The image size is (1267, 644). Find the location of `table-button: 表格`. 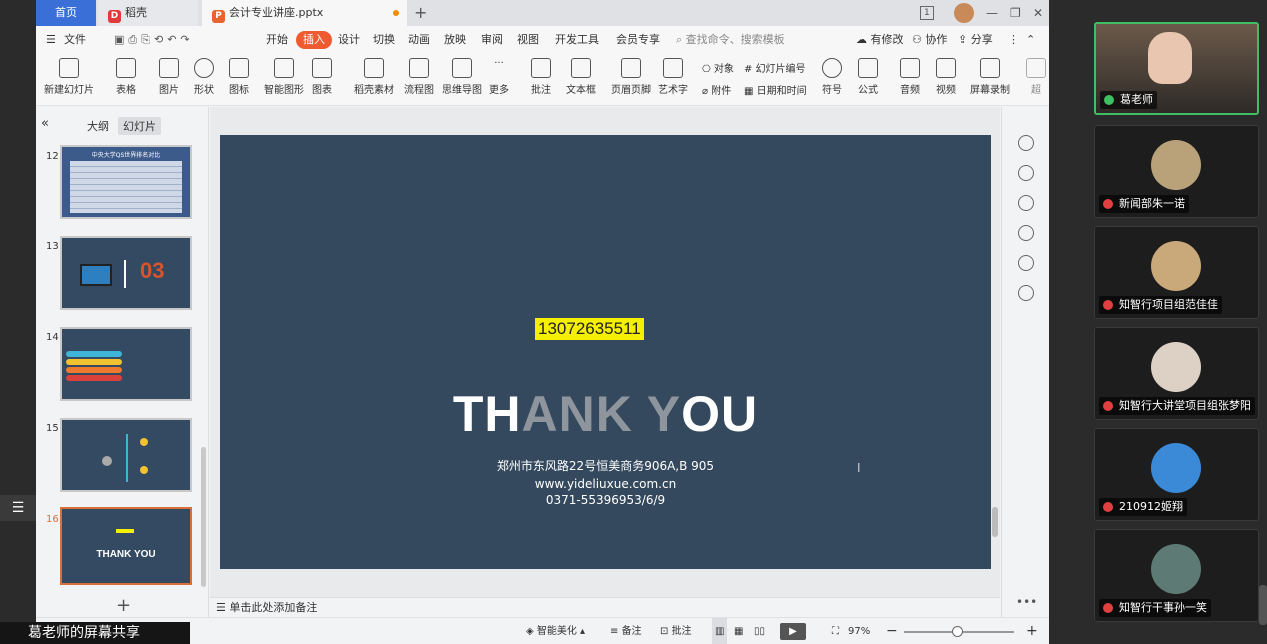

table-button: 表格 is located at coordinates (126, 77).